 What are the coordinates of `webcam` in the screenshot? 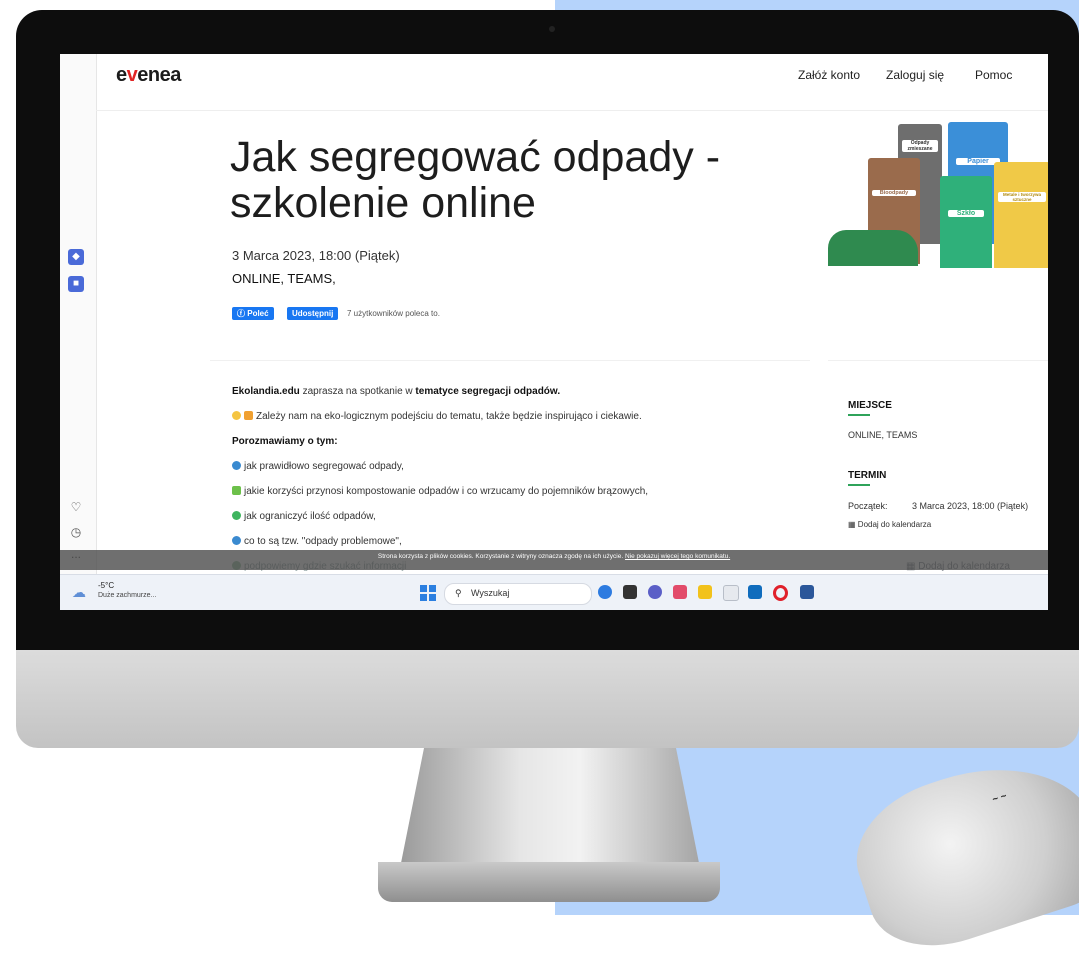 It's located at (552, 29).